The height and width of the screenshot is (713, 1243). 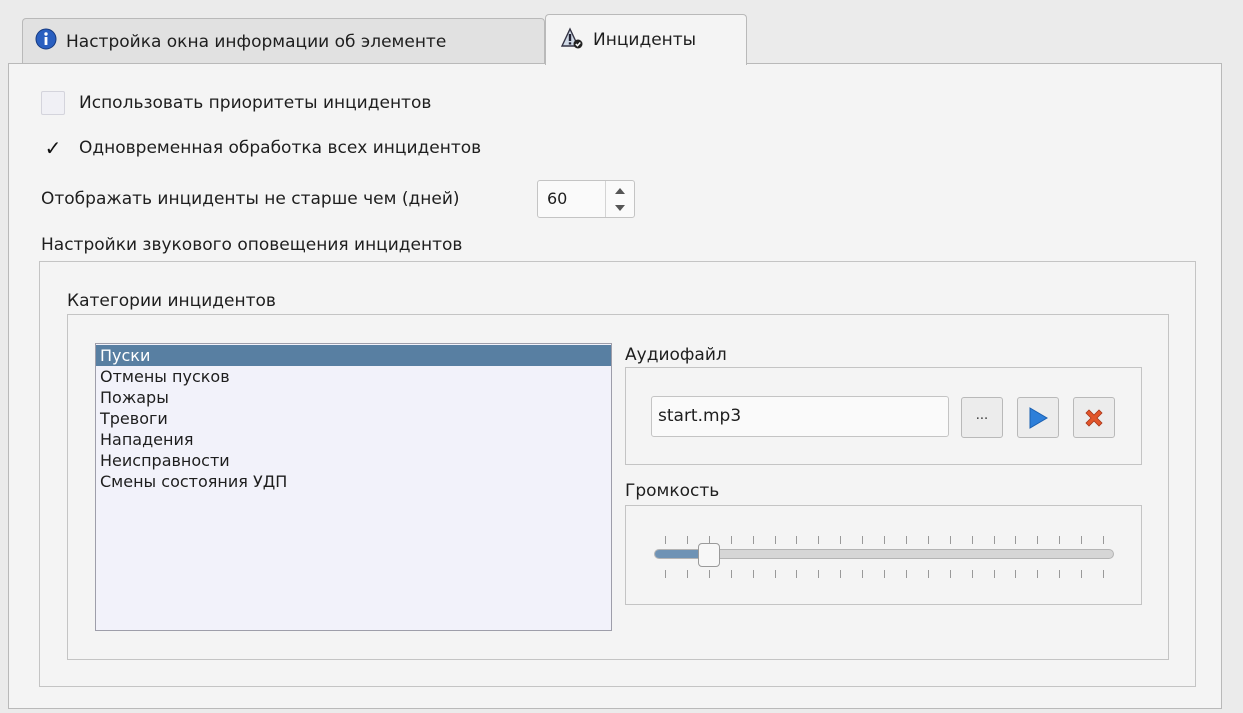 I want to click on spin-up-button, so click(x=620, y=190).